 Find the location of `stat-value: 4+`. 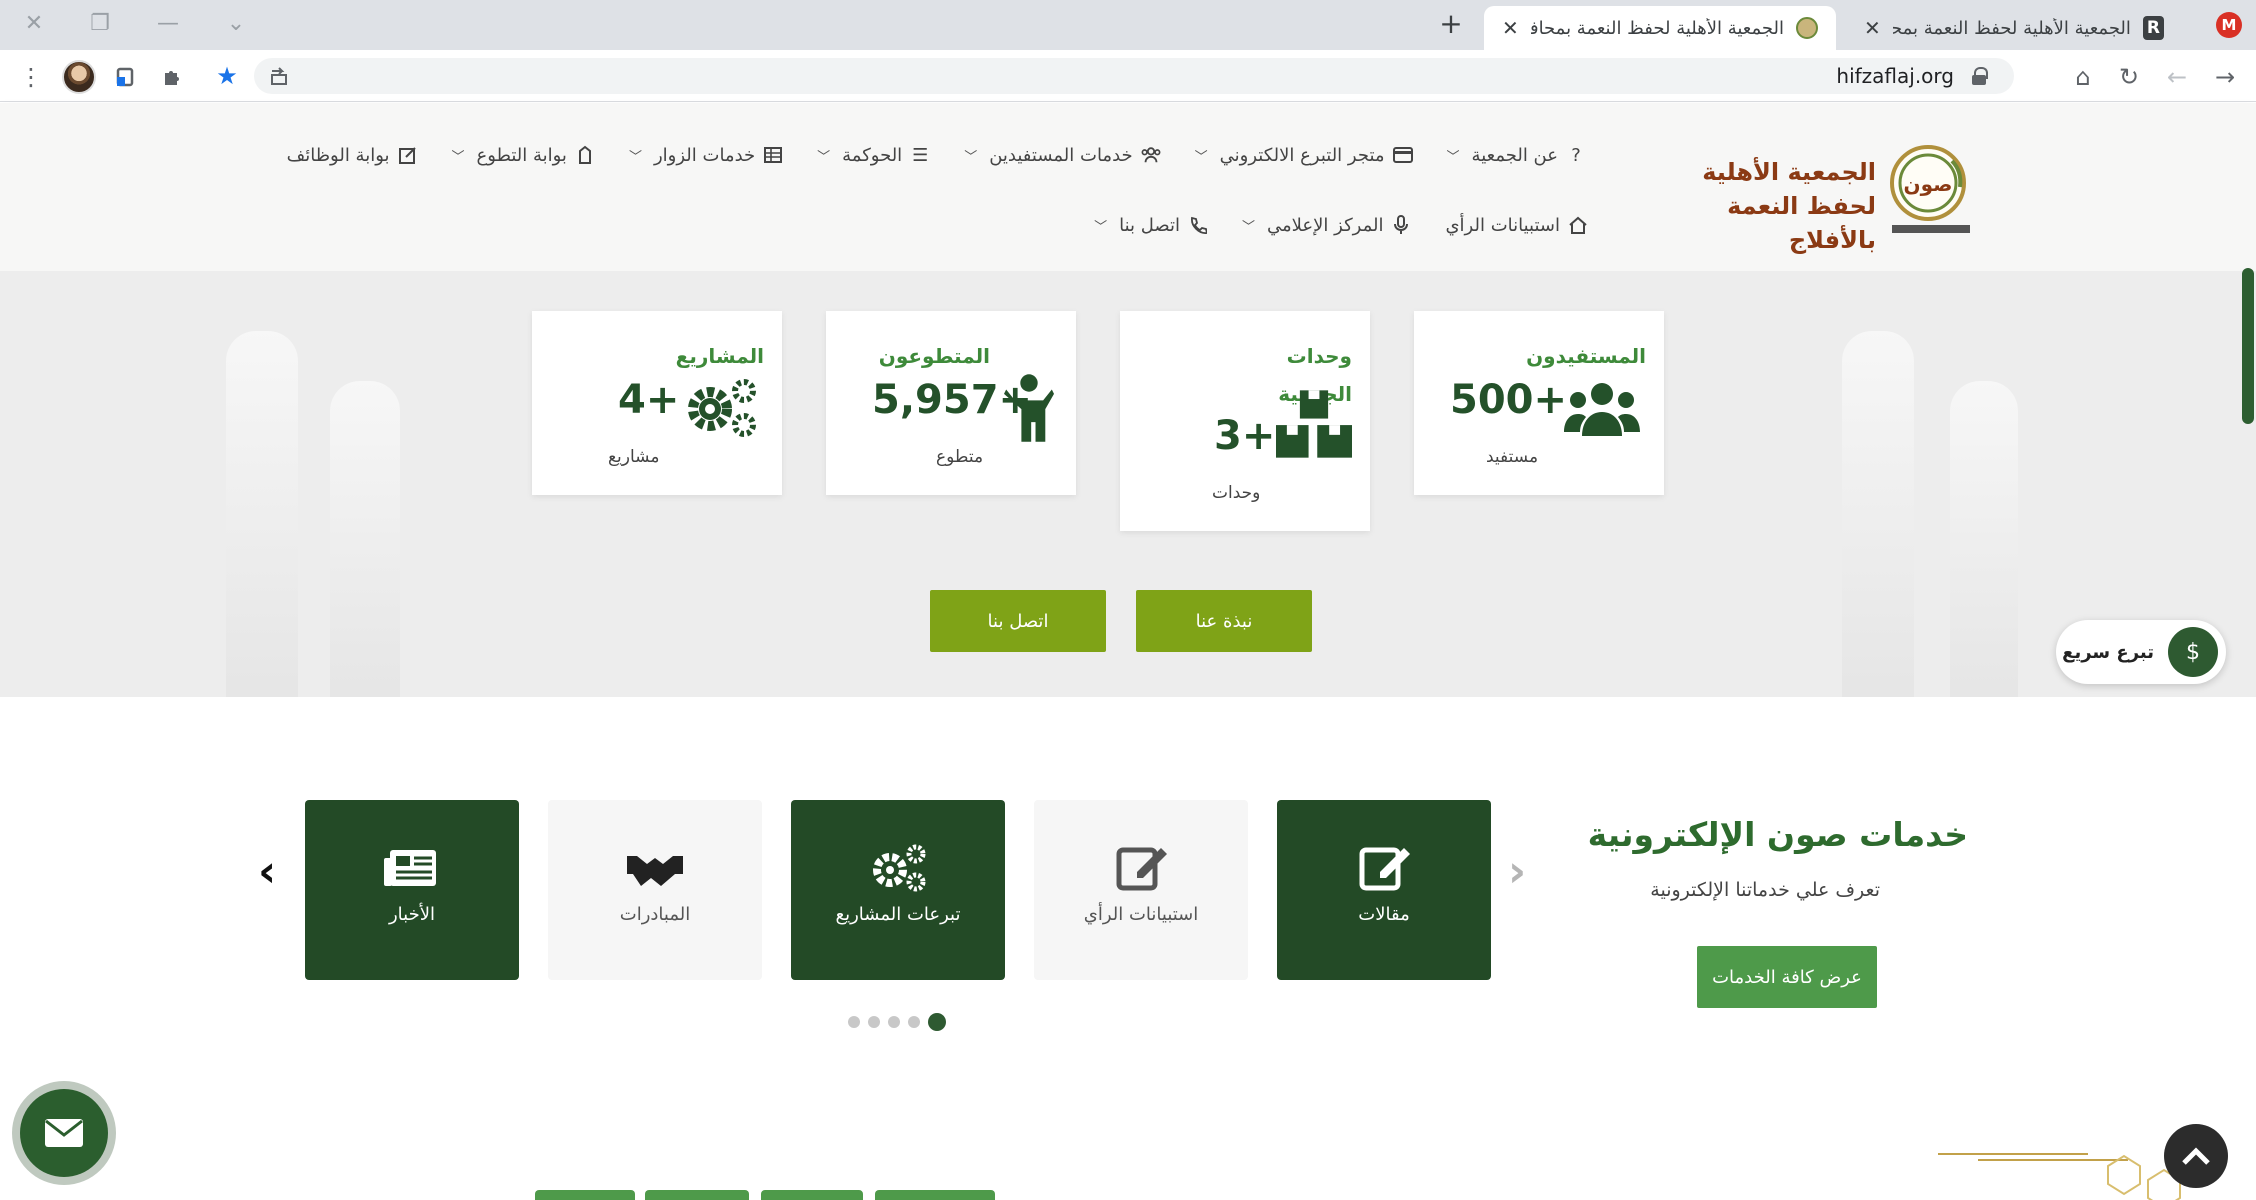

stat-value: 4+ is located at coordinates (649, 400).